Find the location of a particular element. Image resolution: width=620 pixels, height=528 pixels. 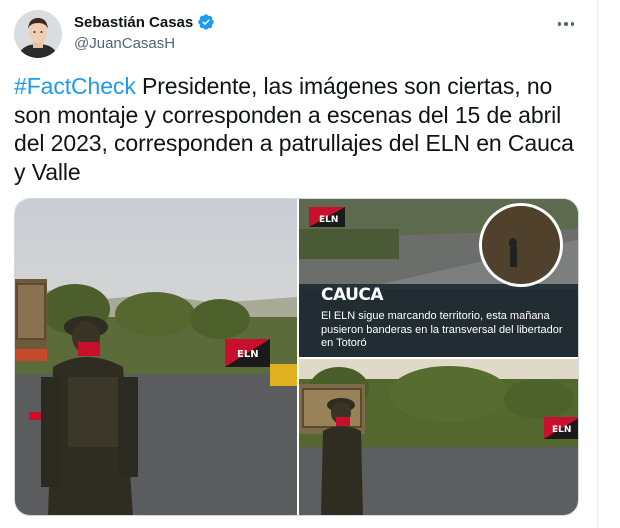

author-handle: @JuanCasasH is located at coordinates (144, 43).